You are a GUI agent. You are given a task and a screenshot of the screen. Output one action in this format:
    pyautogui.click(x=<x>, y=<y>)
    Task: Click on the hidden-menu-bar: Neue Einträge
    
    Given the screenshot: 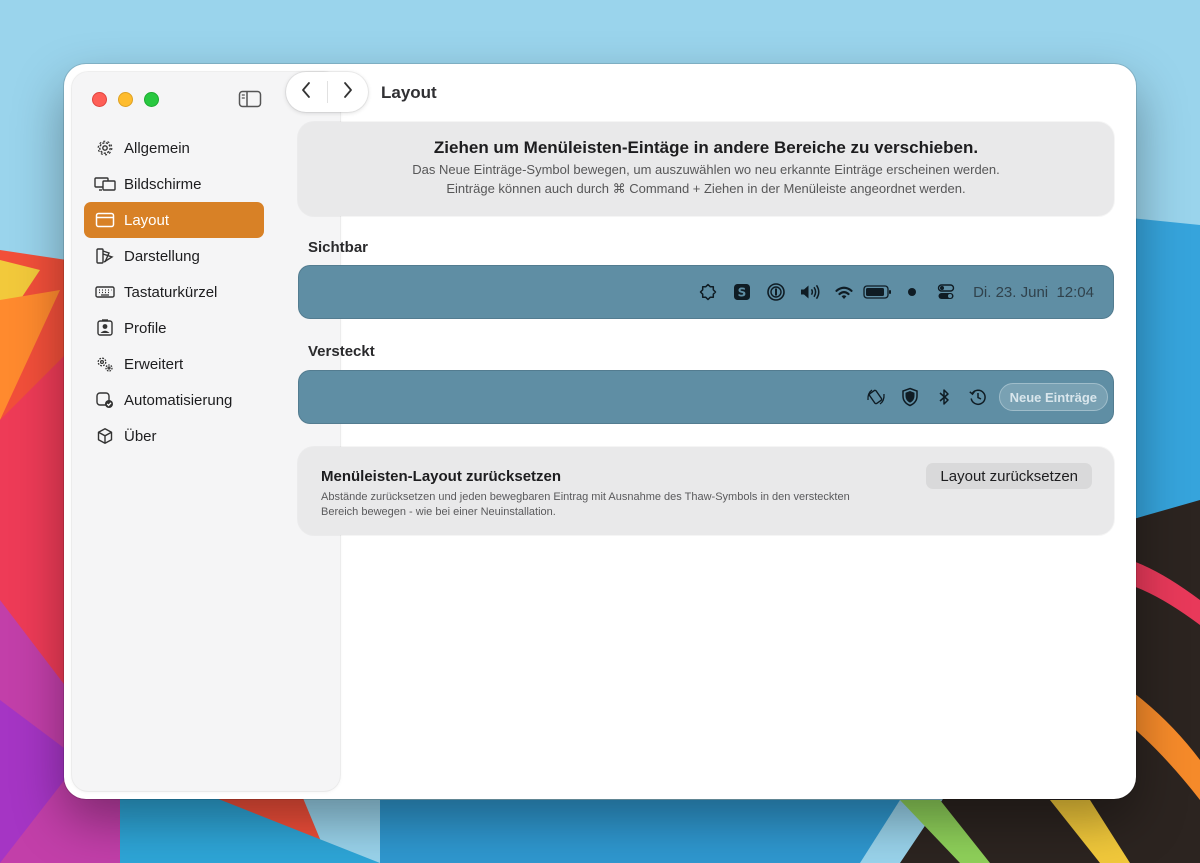 What is the action you would take?
    pyautogui.click(x=706, y=397)
    